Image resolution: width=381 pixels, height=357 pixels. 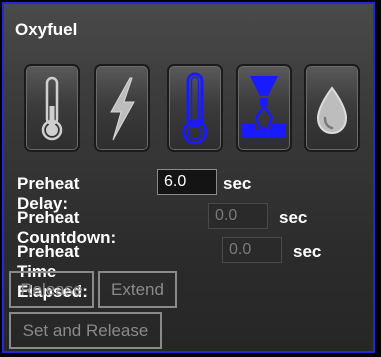 I want to click on preheat-time-elapsed-unit: sec, so click(x=307, y=251).